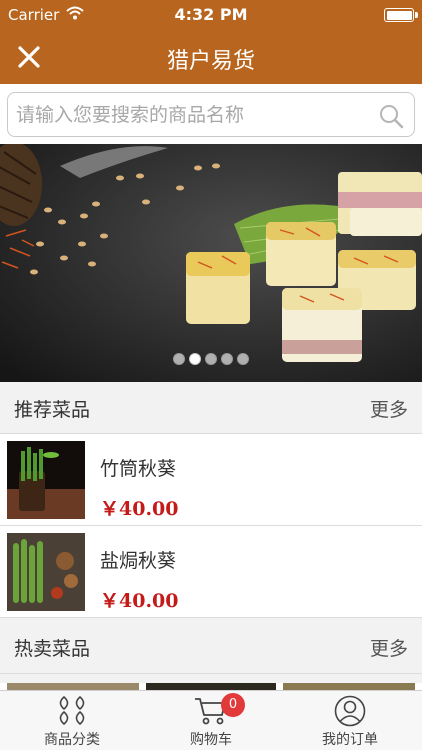  What do you see at coordinates (138, 469) in the screenshot?
I see `product-name: 竹筒秋葵` at bounding box center [138, 469].